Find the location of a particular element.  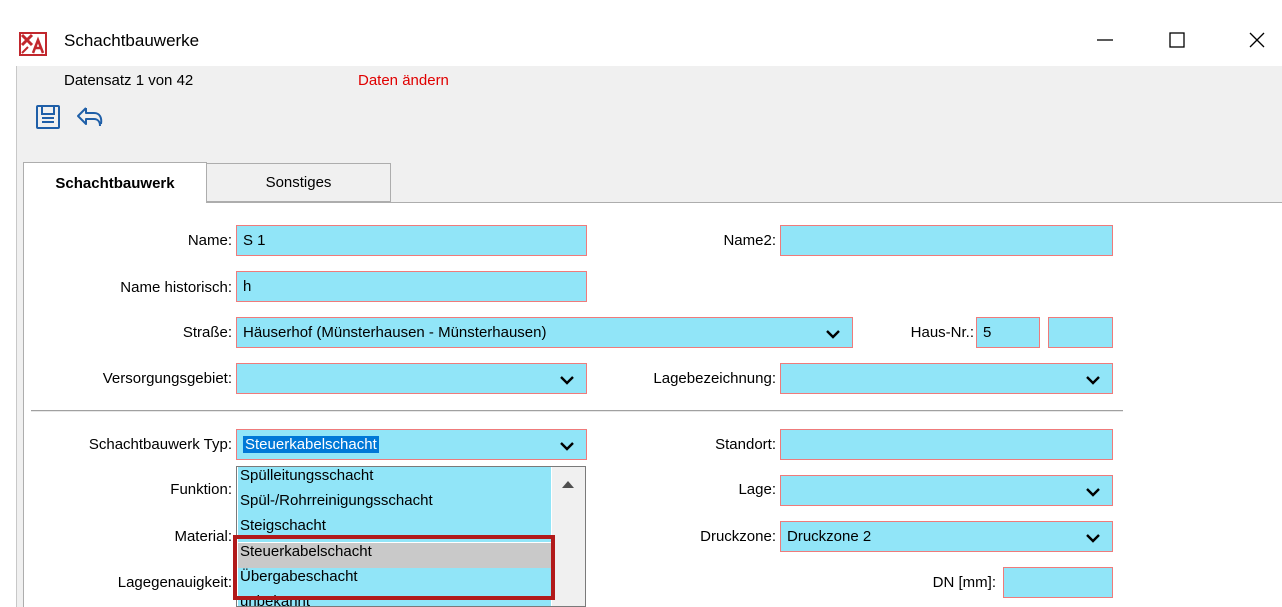

window-title: Schachtbauwerke is located at coordinates (132, 40).